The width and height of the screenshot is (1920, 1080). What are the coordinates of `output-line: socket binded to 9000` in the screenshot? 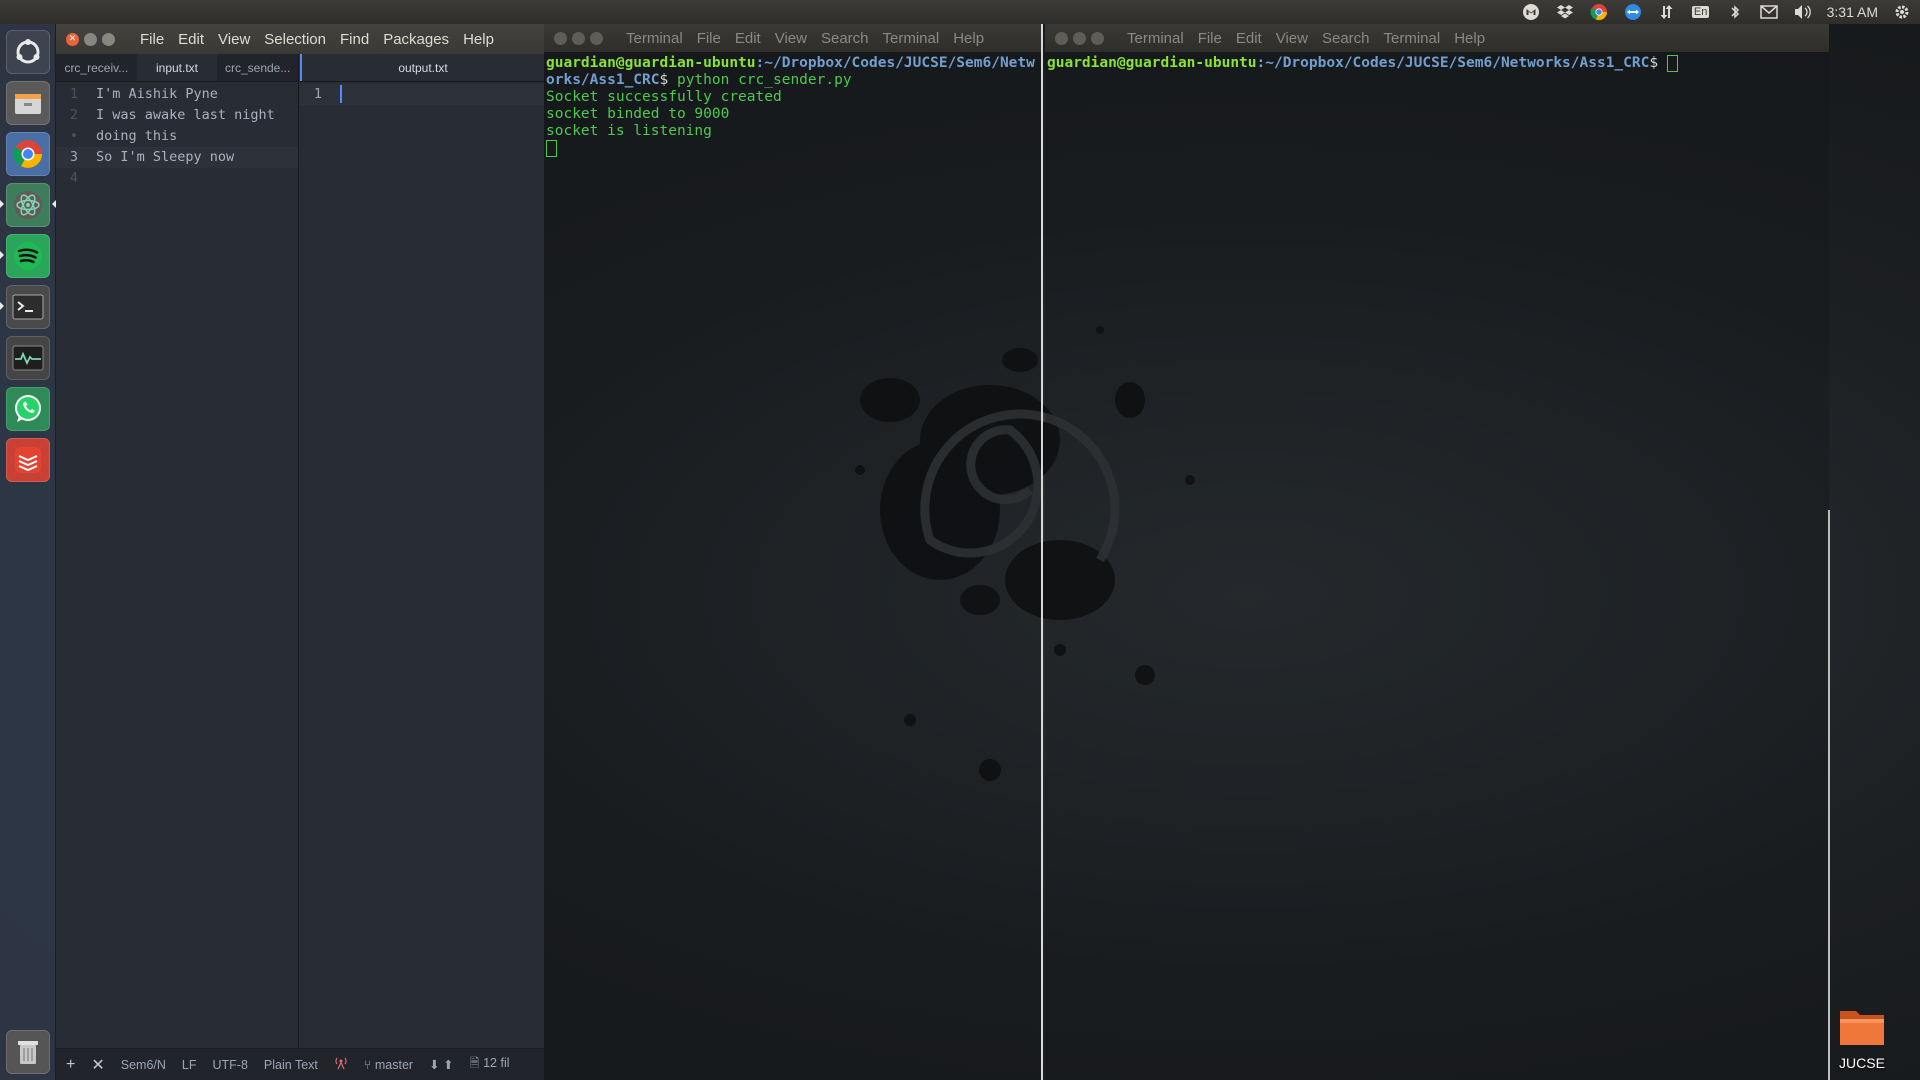 It's located at (638, 114).